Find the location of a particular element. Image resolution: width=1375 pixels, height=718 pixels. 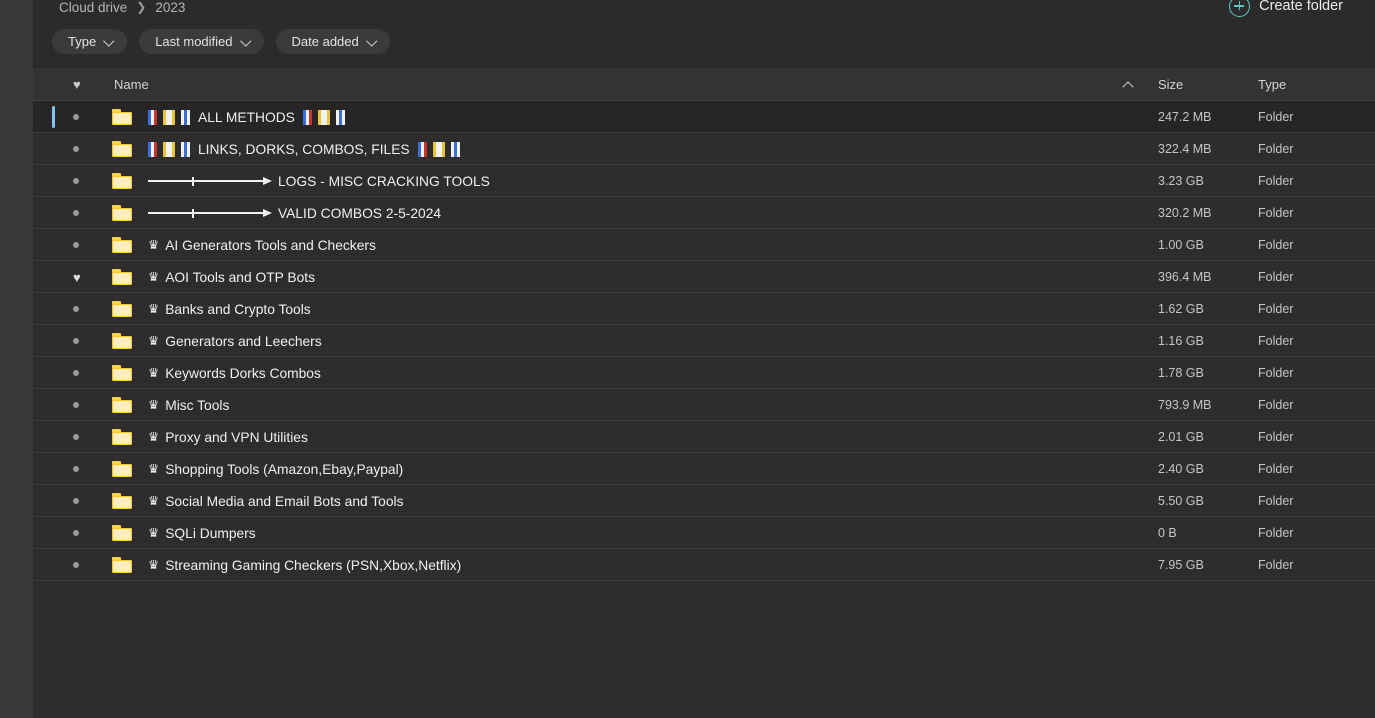

file-name-cell: ♛ SQLi Dumpers is located at coordinates (631, 533).